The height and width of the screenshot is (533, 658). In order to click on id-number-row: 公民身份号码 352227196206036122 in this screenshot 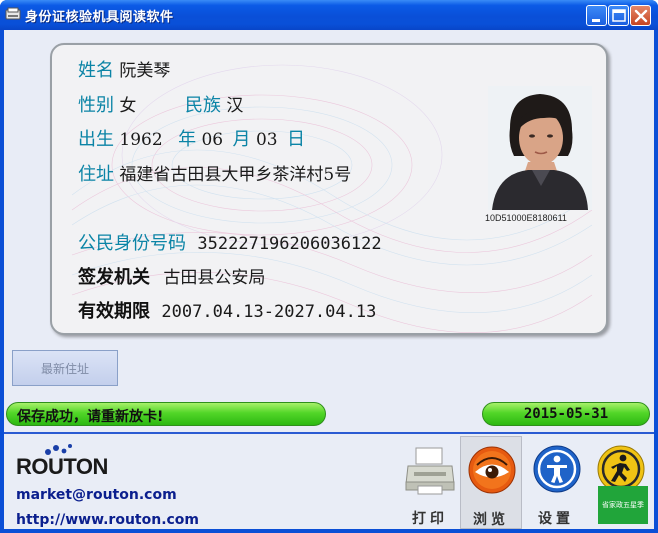, I will do `click(230, 242)`.